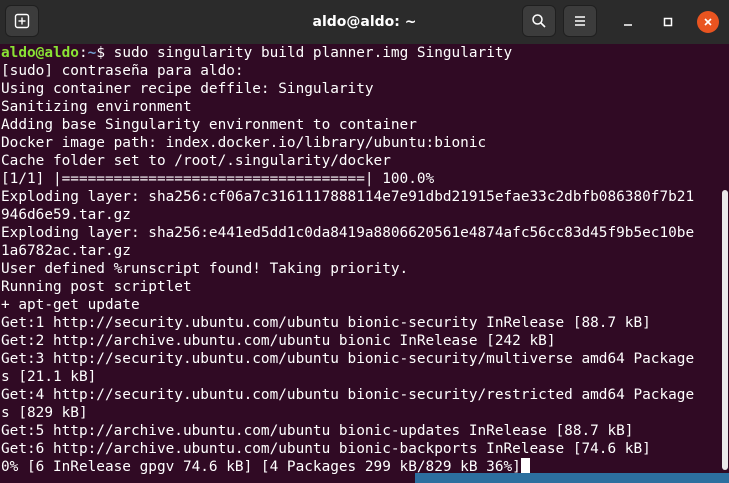  I want to click on new-tab-icon, so click(22, 21).